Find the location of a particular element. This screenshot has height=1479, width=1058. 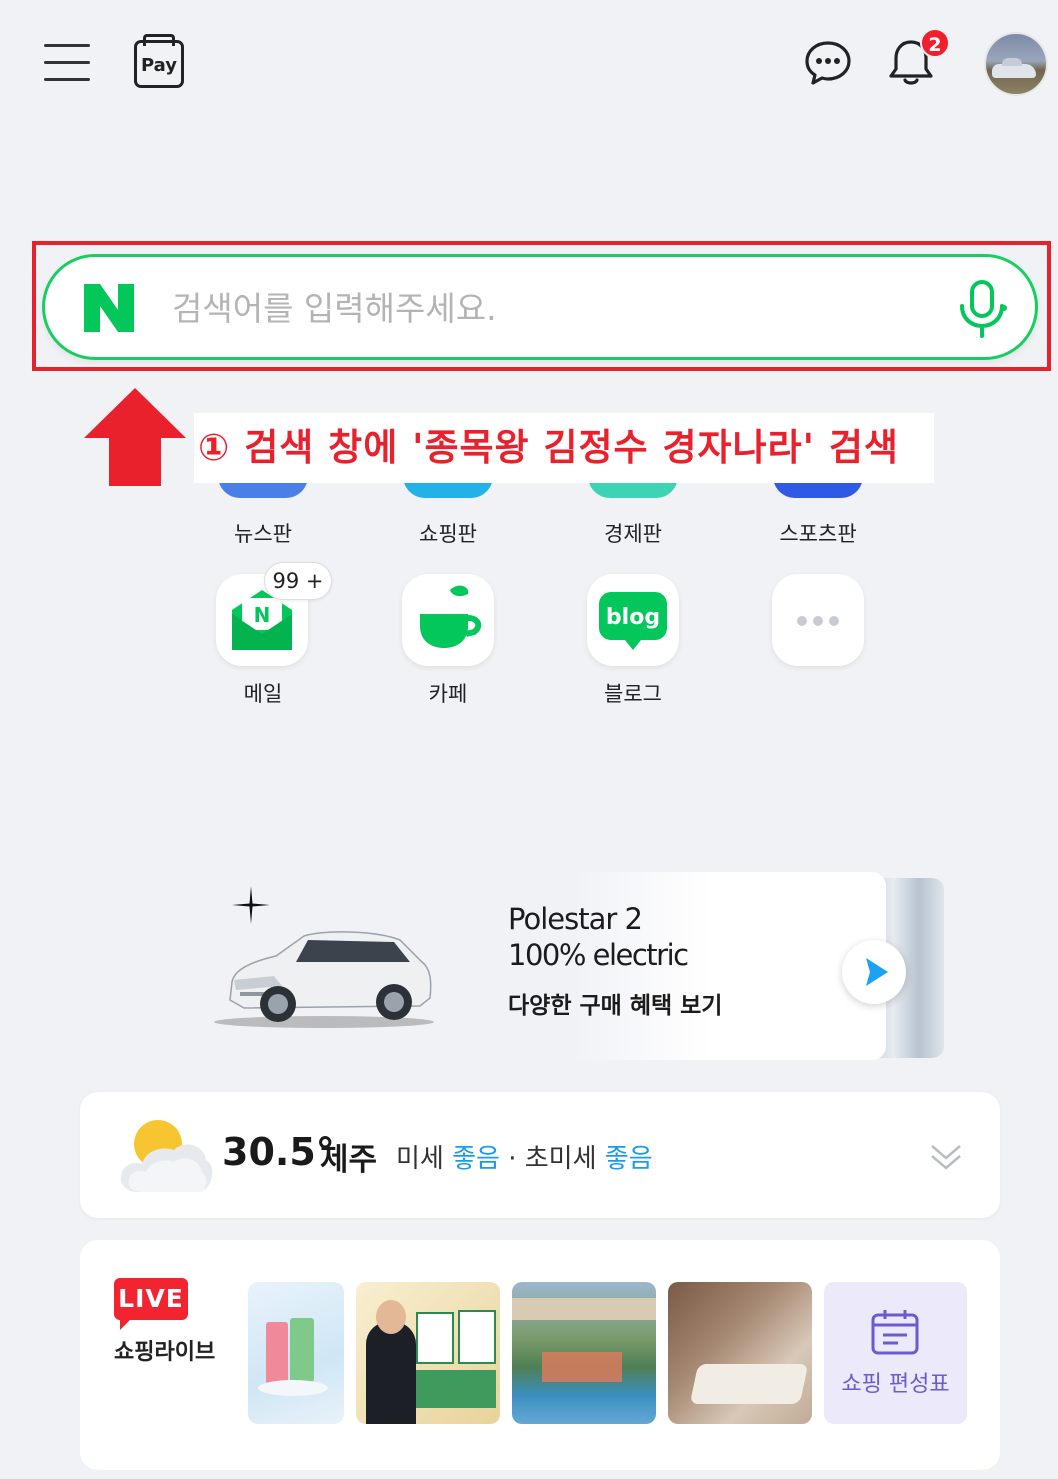

svg-text: N is located at coordinates (262, 615).